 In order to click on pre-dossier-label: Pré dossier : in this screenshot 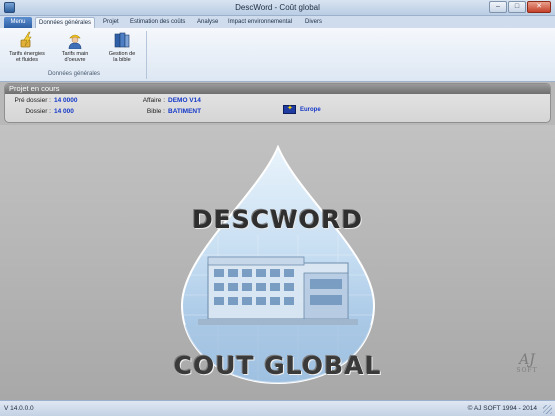, I will do `click(33, 100)`.